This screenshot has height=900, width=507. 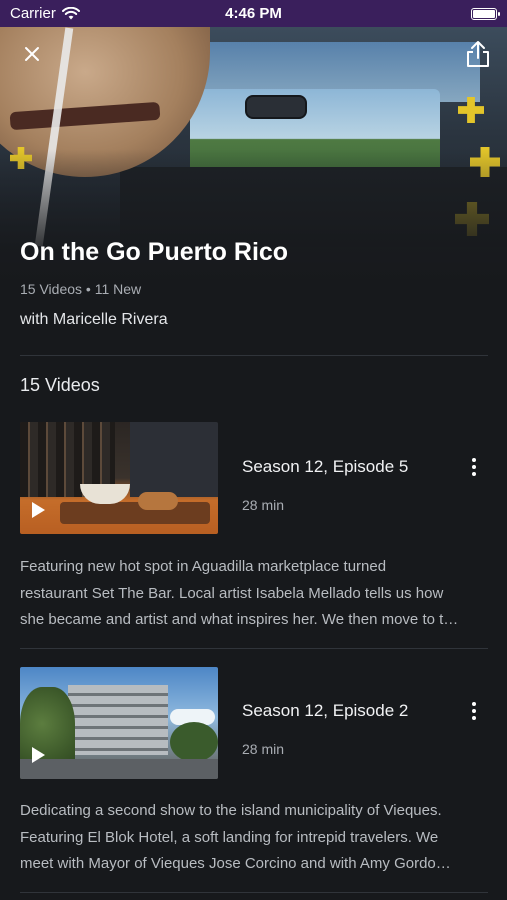 What do you see at coordinates (154, 252) in the screenshot?
I see `show-title: On the Go Puerto Rico` at bounding box center [154, 252].